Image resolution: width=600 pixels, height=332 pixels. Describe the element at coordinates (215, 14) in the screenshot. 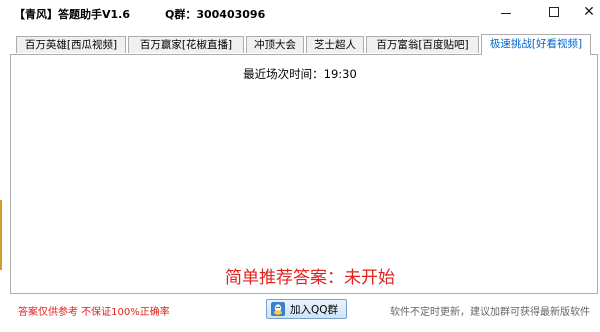

I see `qq-group-label: Q群：300403096` at that location.